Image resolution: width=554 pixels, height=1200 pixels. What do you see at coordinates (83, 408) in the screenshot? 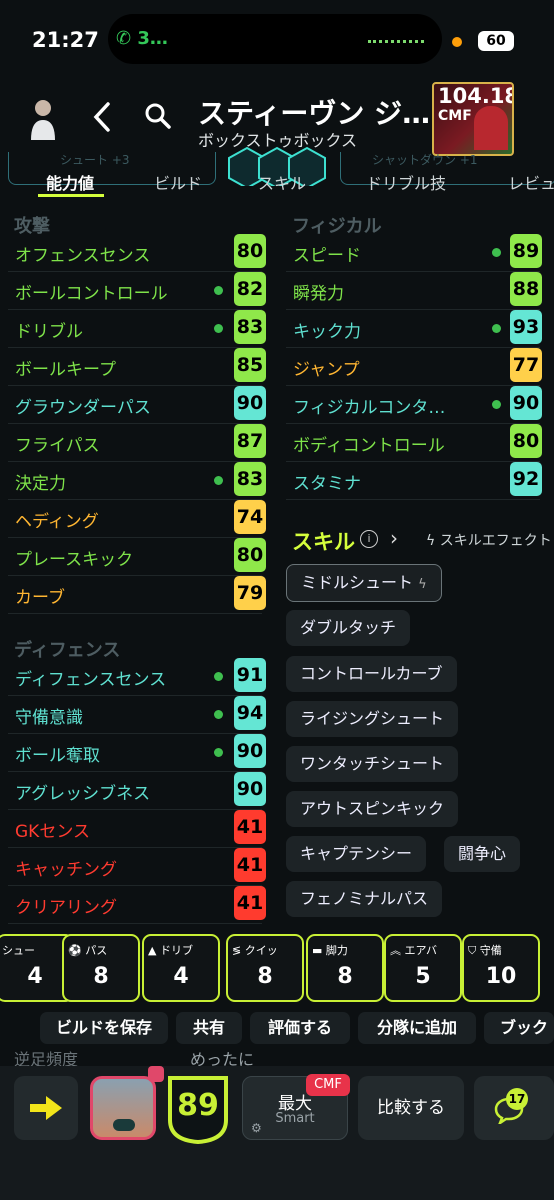
I see `stat-label: グラウンダーパス` at bounding box center [83, 408].